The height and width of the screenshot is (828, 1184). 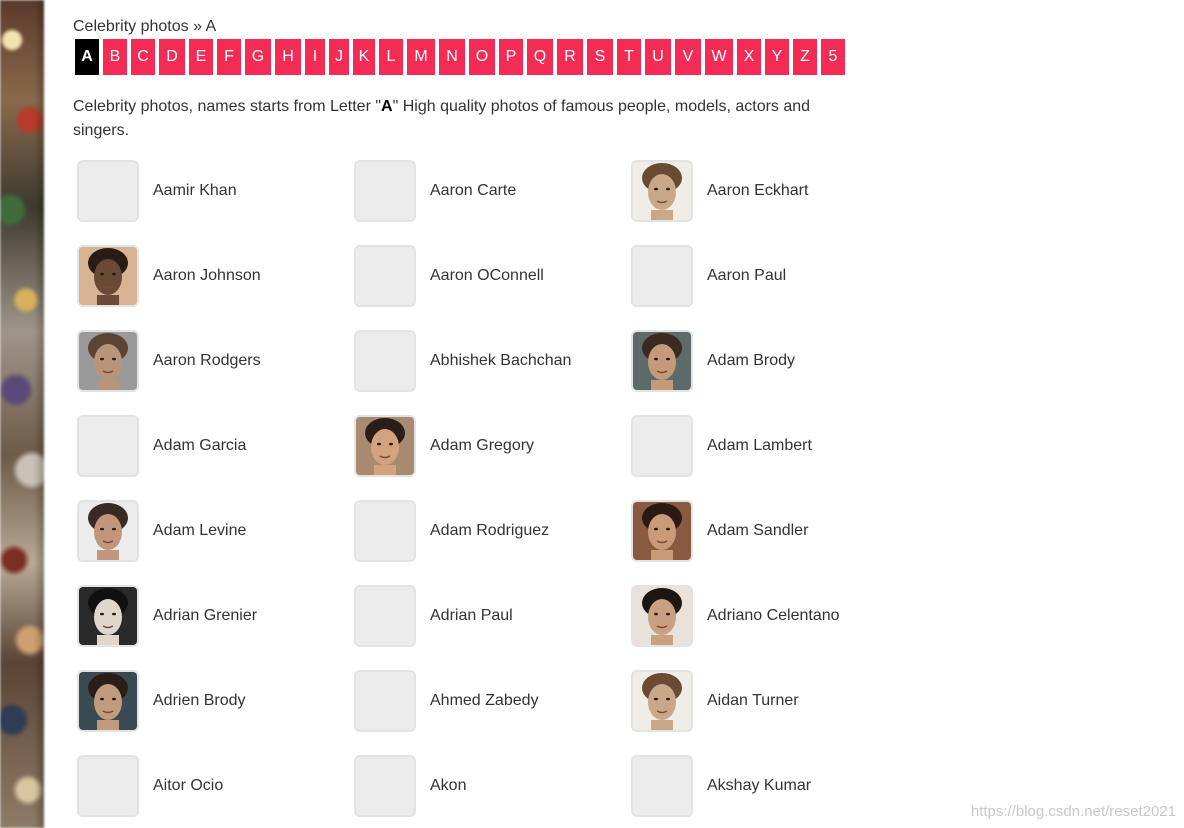 I want to click on letter-link-5: 5, so click(x=833, y=57).